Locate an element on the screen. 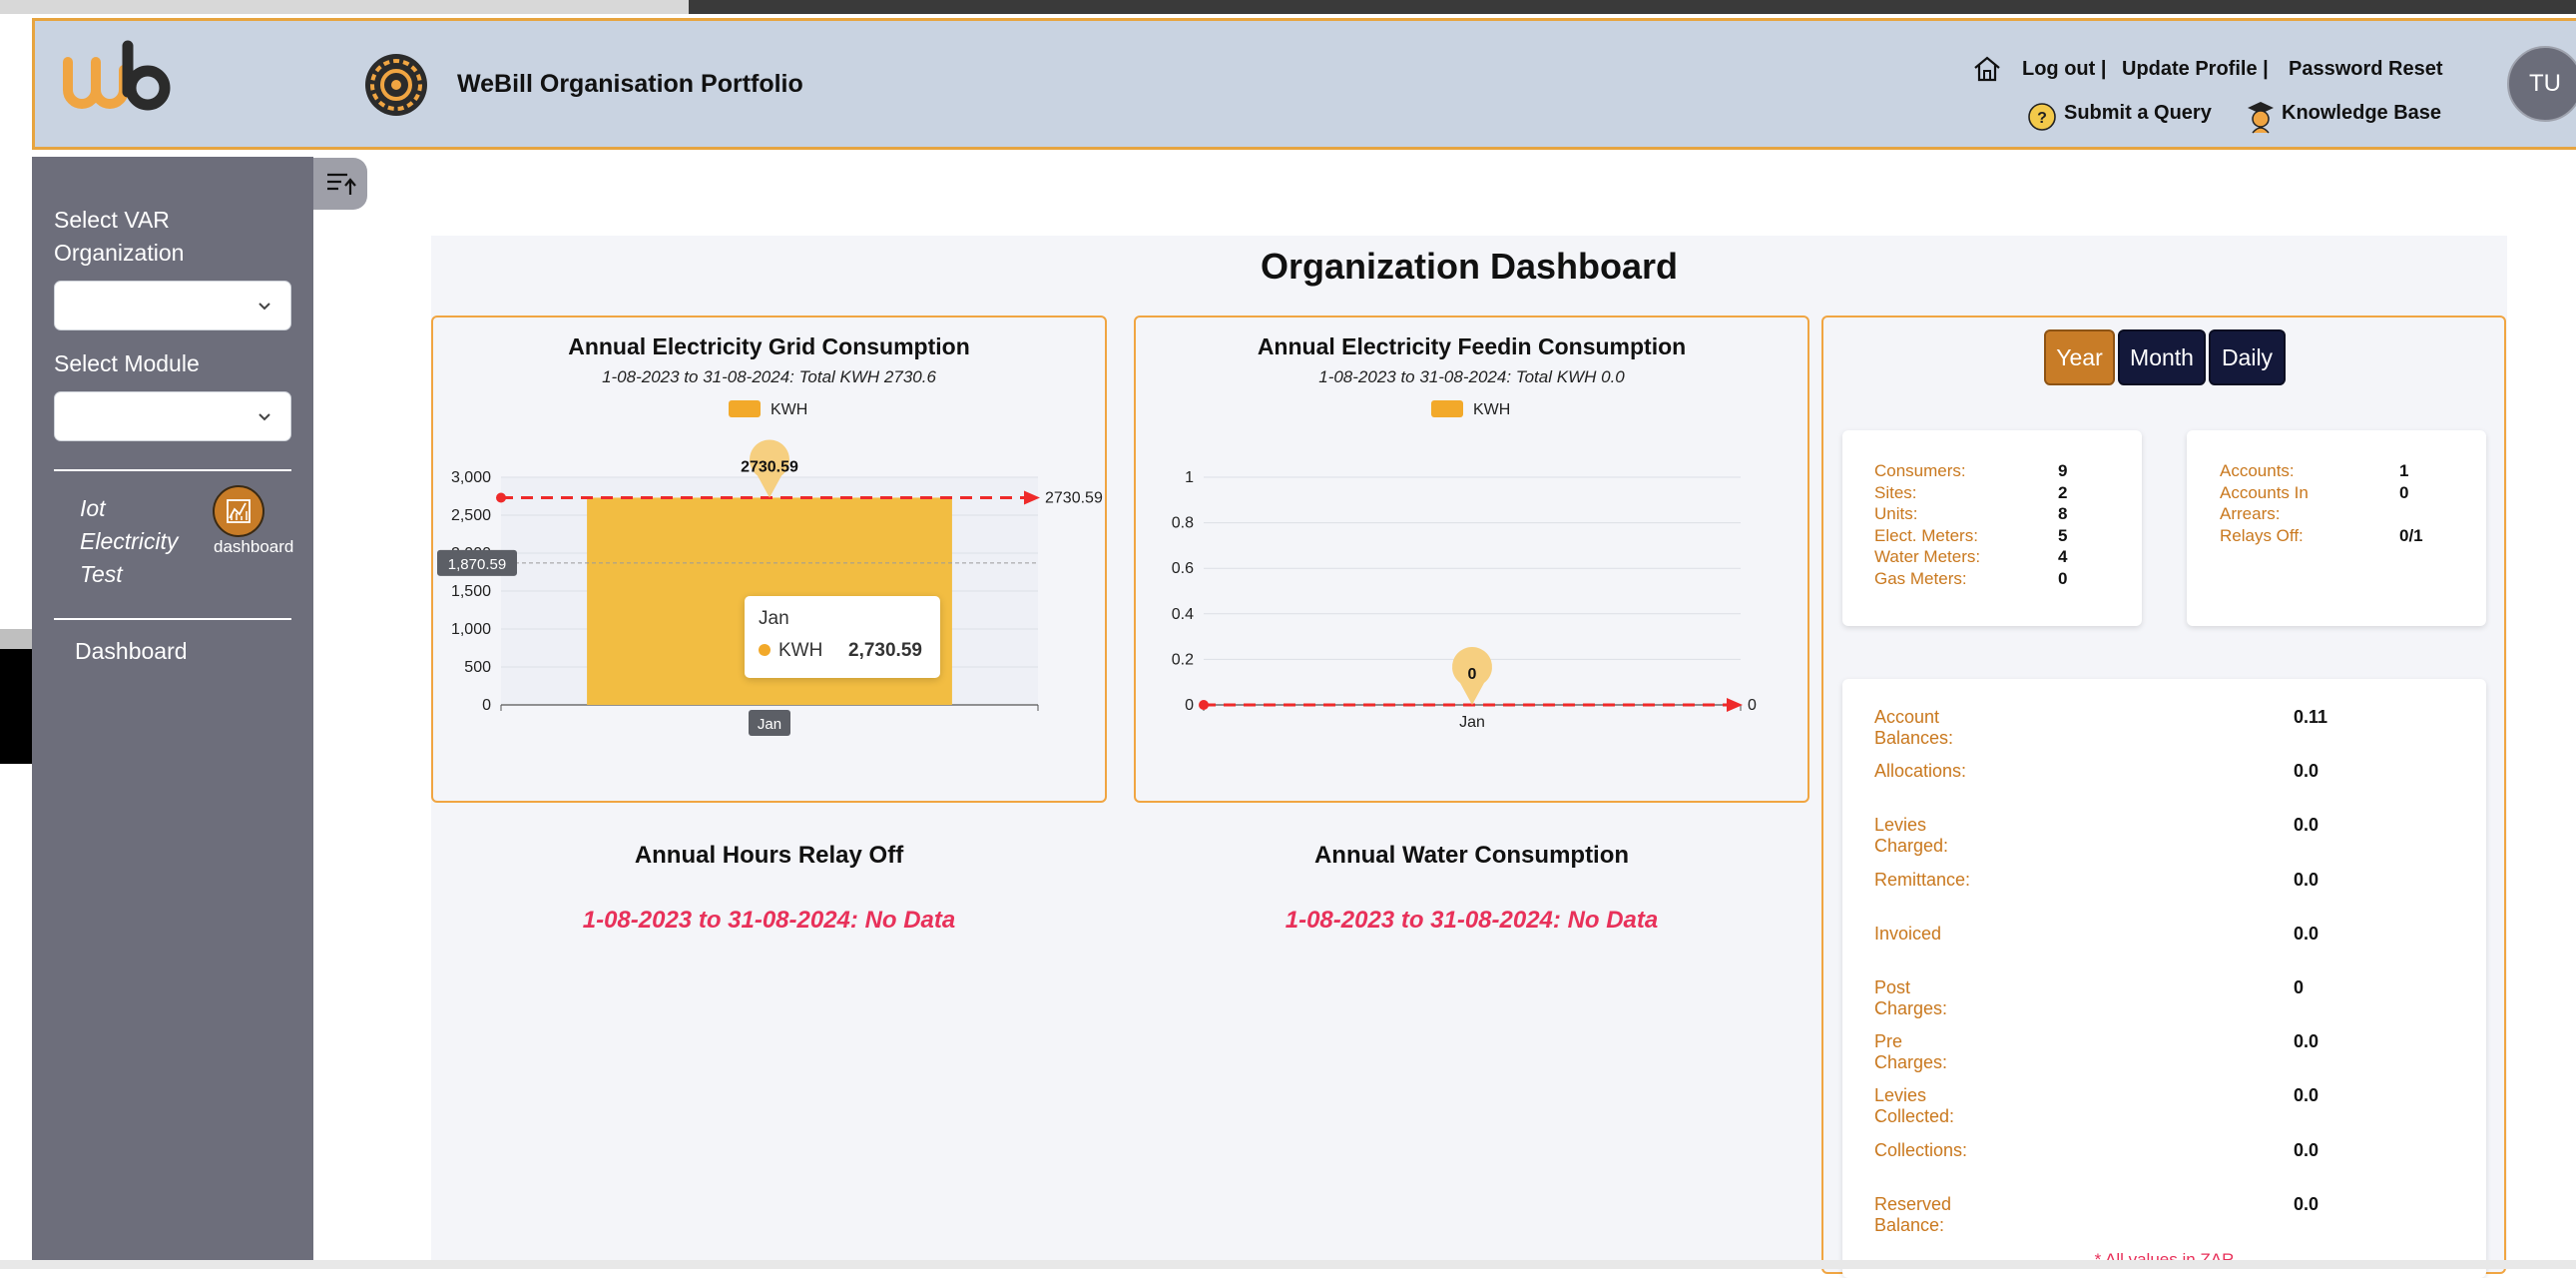 This screenshot has width=2576, height=1278. stat-label: Gas Meters: is located at coordinates (1921, 578).